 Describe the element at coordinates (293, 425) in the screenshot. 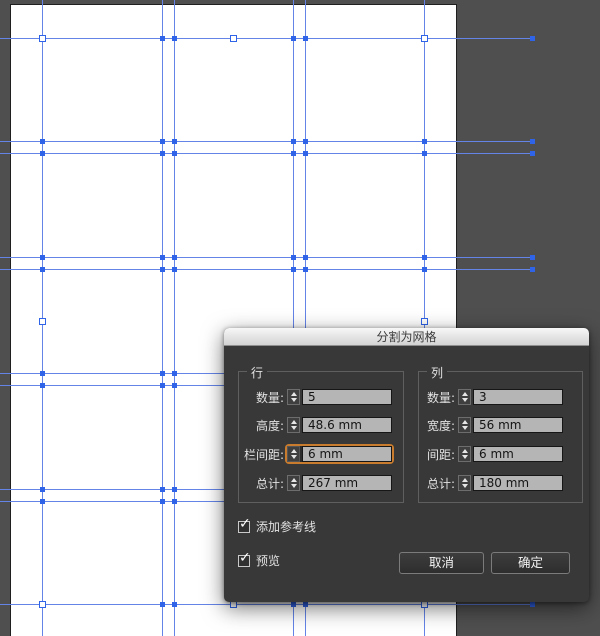

I see `row-height-stepper` at that location.